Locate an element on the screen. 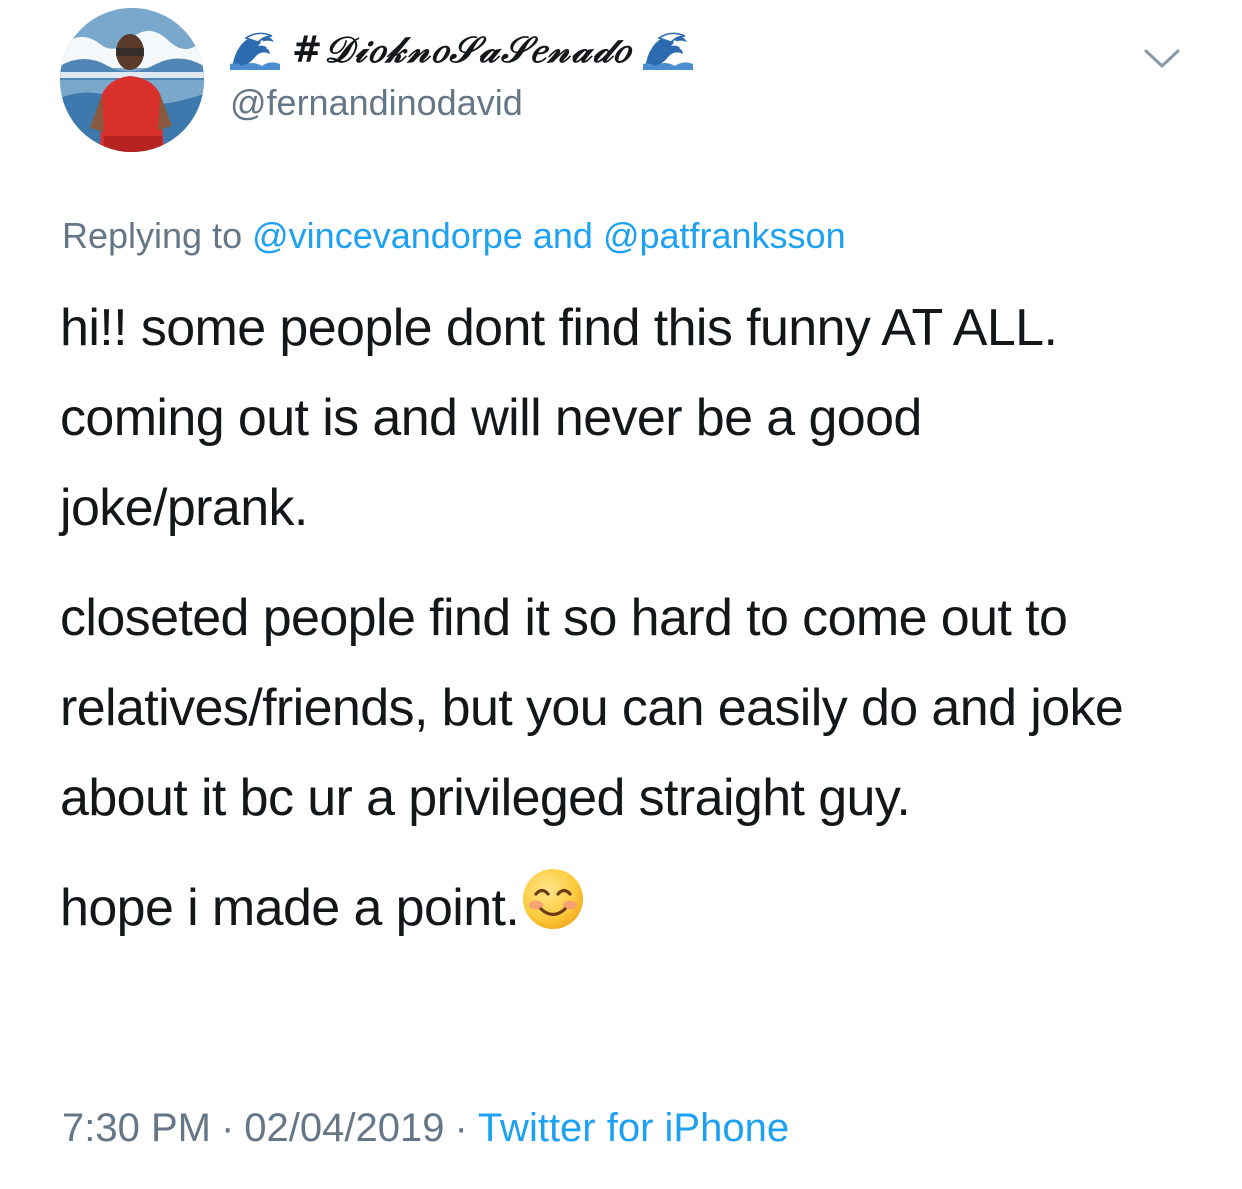 This screenshot has height=1189, width=1242. author-name-row: #𝒟𝒾𝑜𝓀𝓃𝑜𝒮𝒶𝒮𝑒𝓃𝒶𝒹𝑜 is located at coordinates (462, 50).